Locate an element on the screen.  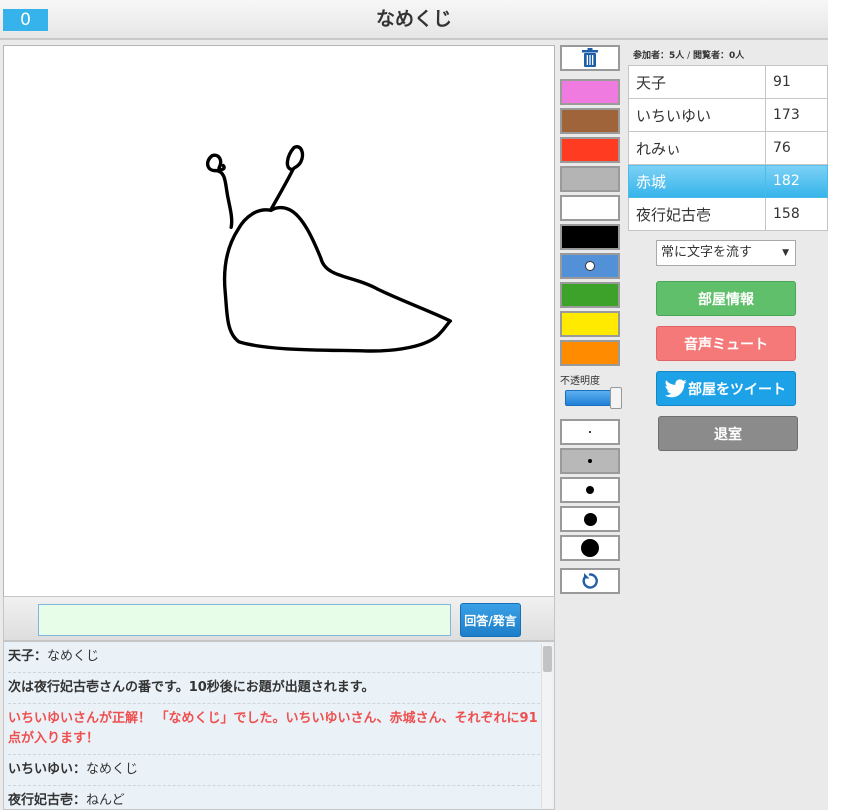
player-name: 夜行妃古壱 is located at coordinates (697, 214).